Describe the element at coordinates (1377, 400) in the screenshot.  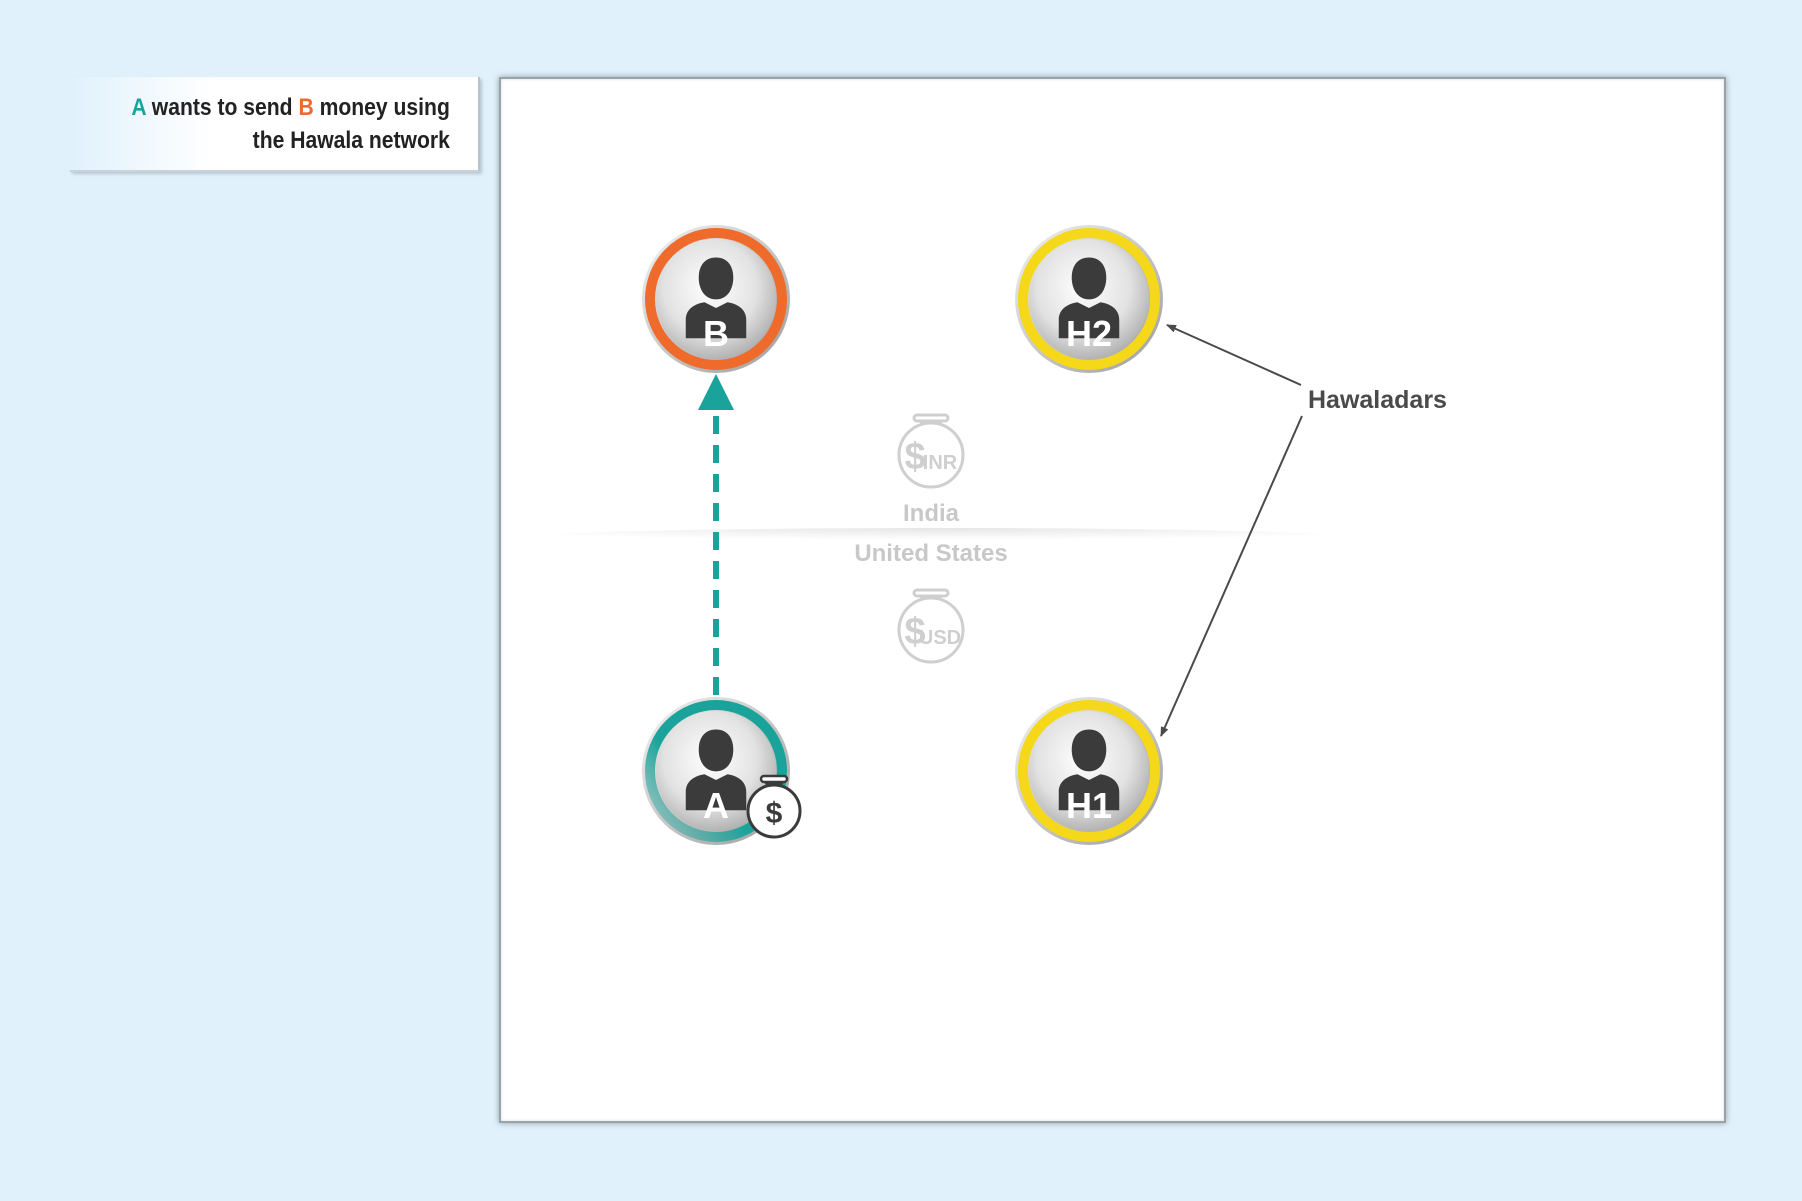
I see `hawaladars-label: Hawaladars` at that location.